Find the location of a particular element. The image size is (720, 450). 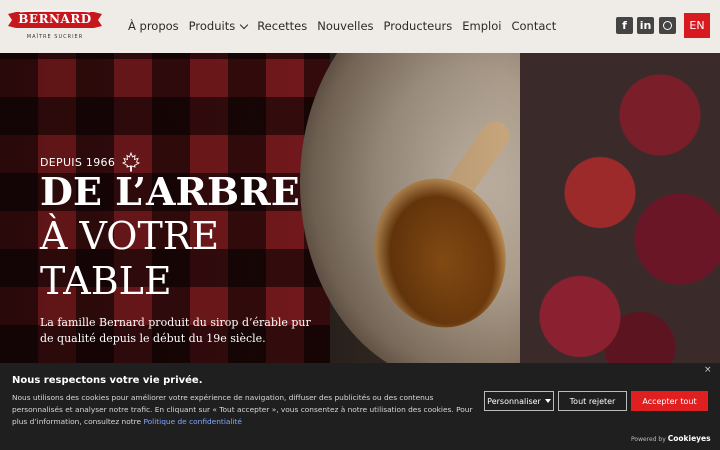

nav-item-nouvelles: Nouvelles is located at coordinates (345, 26).